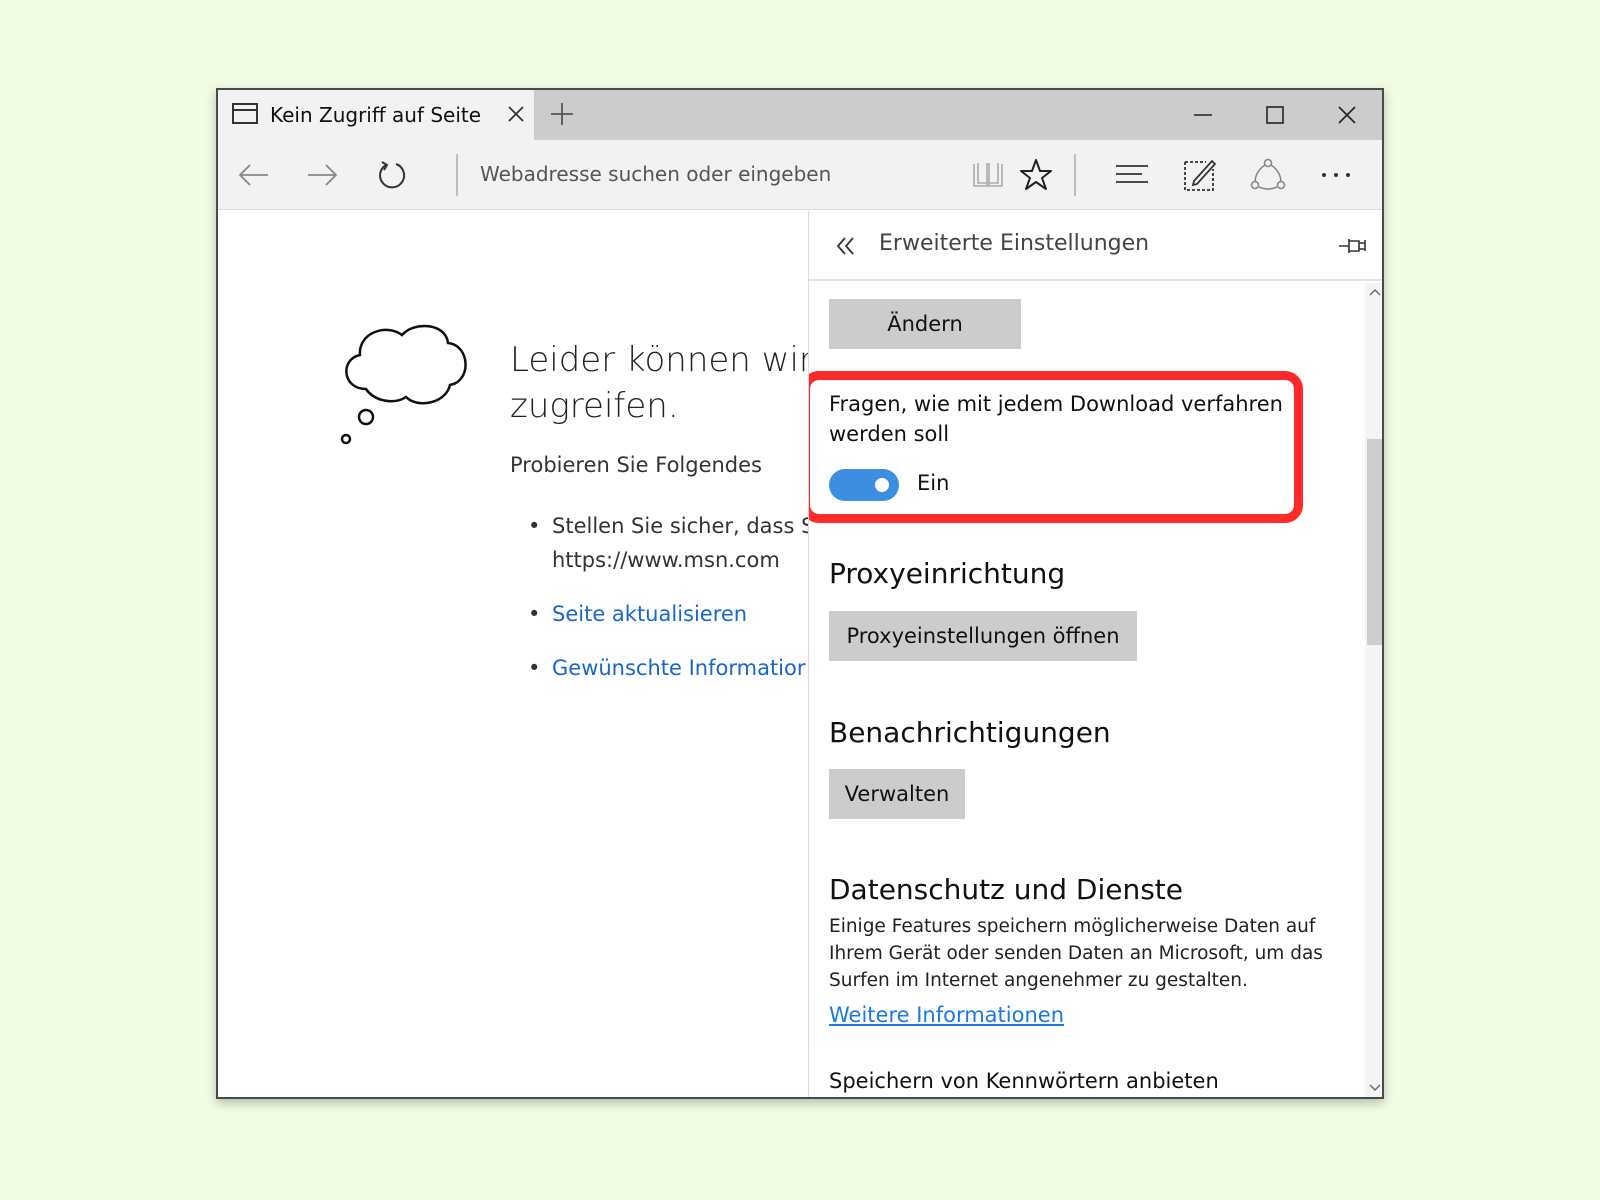  Describe the element at coordinates (882, 485) in the screenshot. I see `toggle-knob` at that location.